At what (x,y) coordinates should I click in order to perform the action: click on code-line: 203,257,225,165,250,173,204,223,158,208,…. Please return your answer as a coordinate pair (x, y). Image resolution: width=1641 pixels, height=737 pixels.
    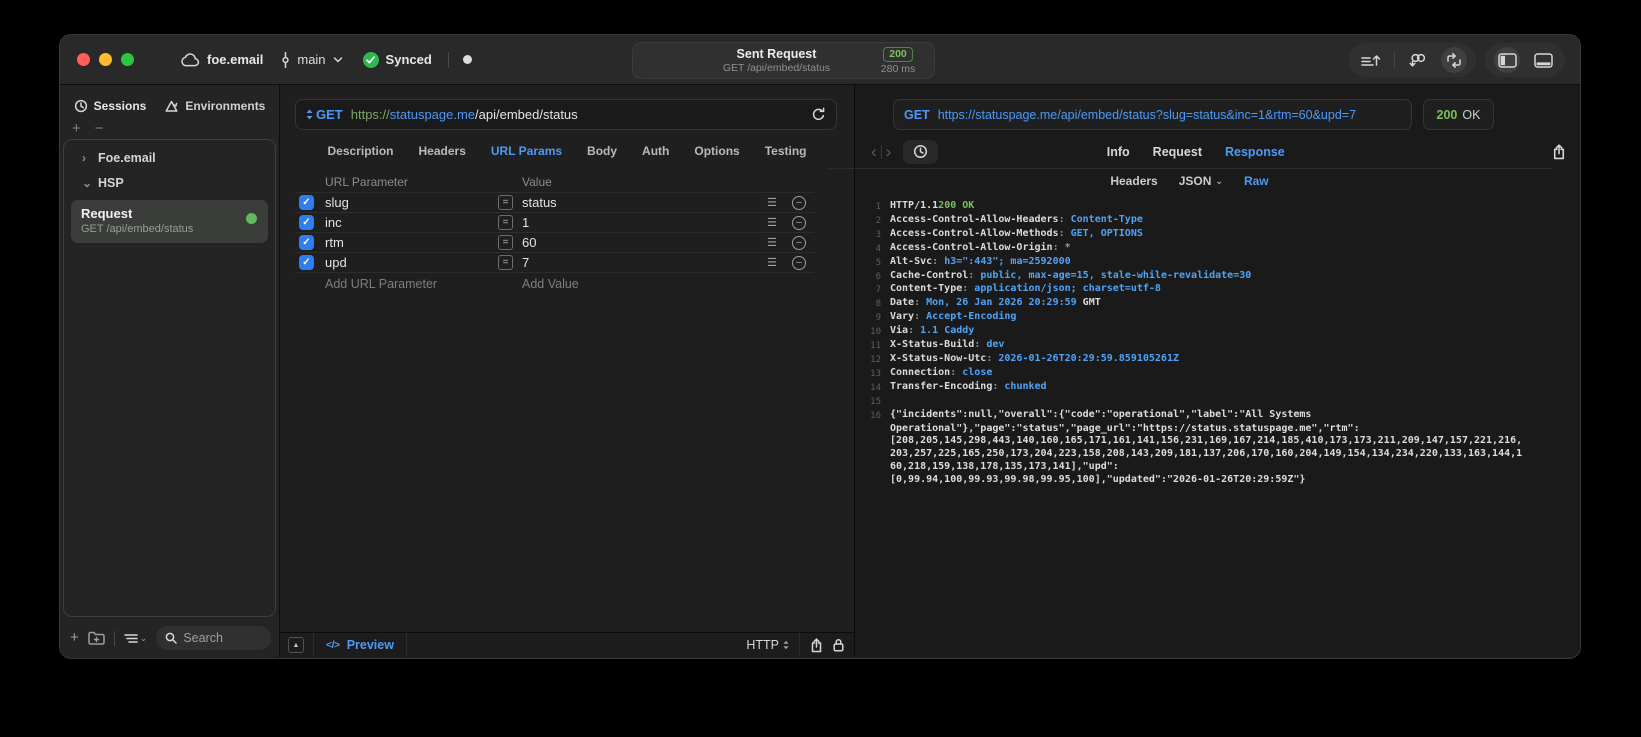
    Looking at the image, I should click on (1219, 454).